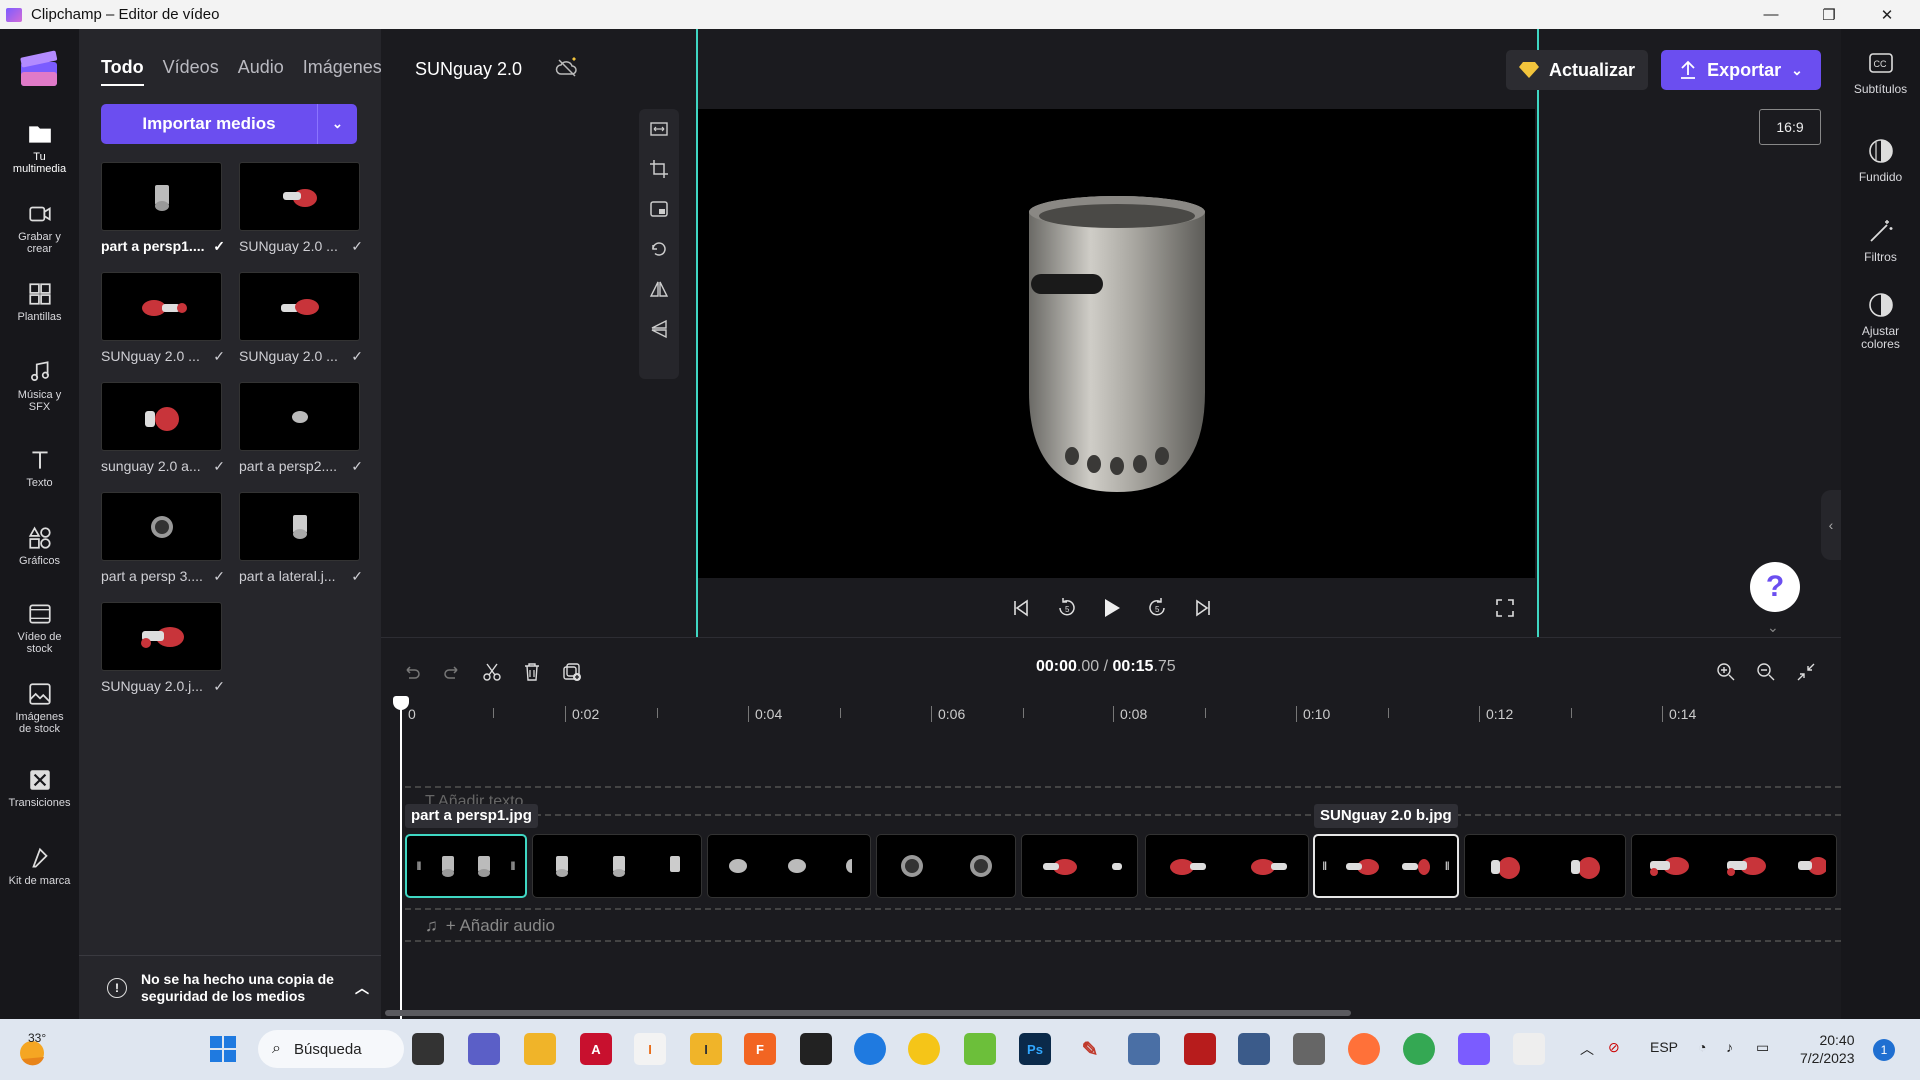 The height and width of the screenshot is (1080, 1920). I want to click on close-button: ✕, so click(1887, 14).